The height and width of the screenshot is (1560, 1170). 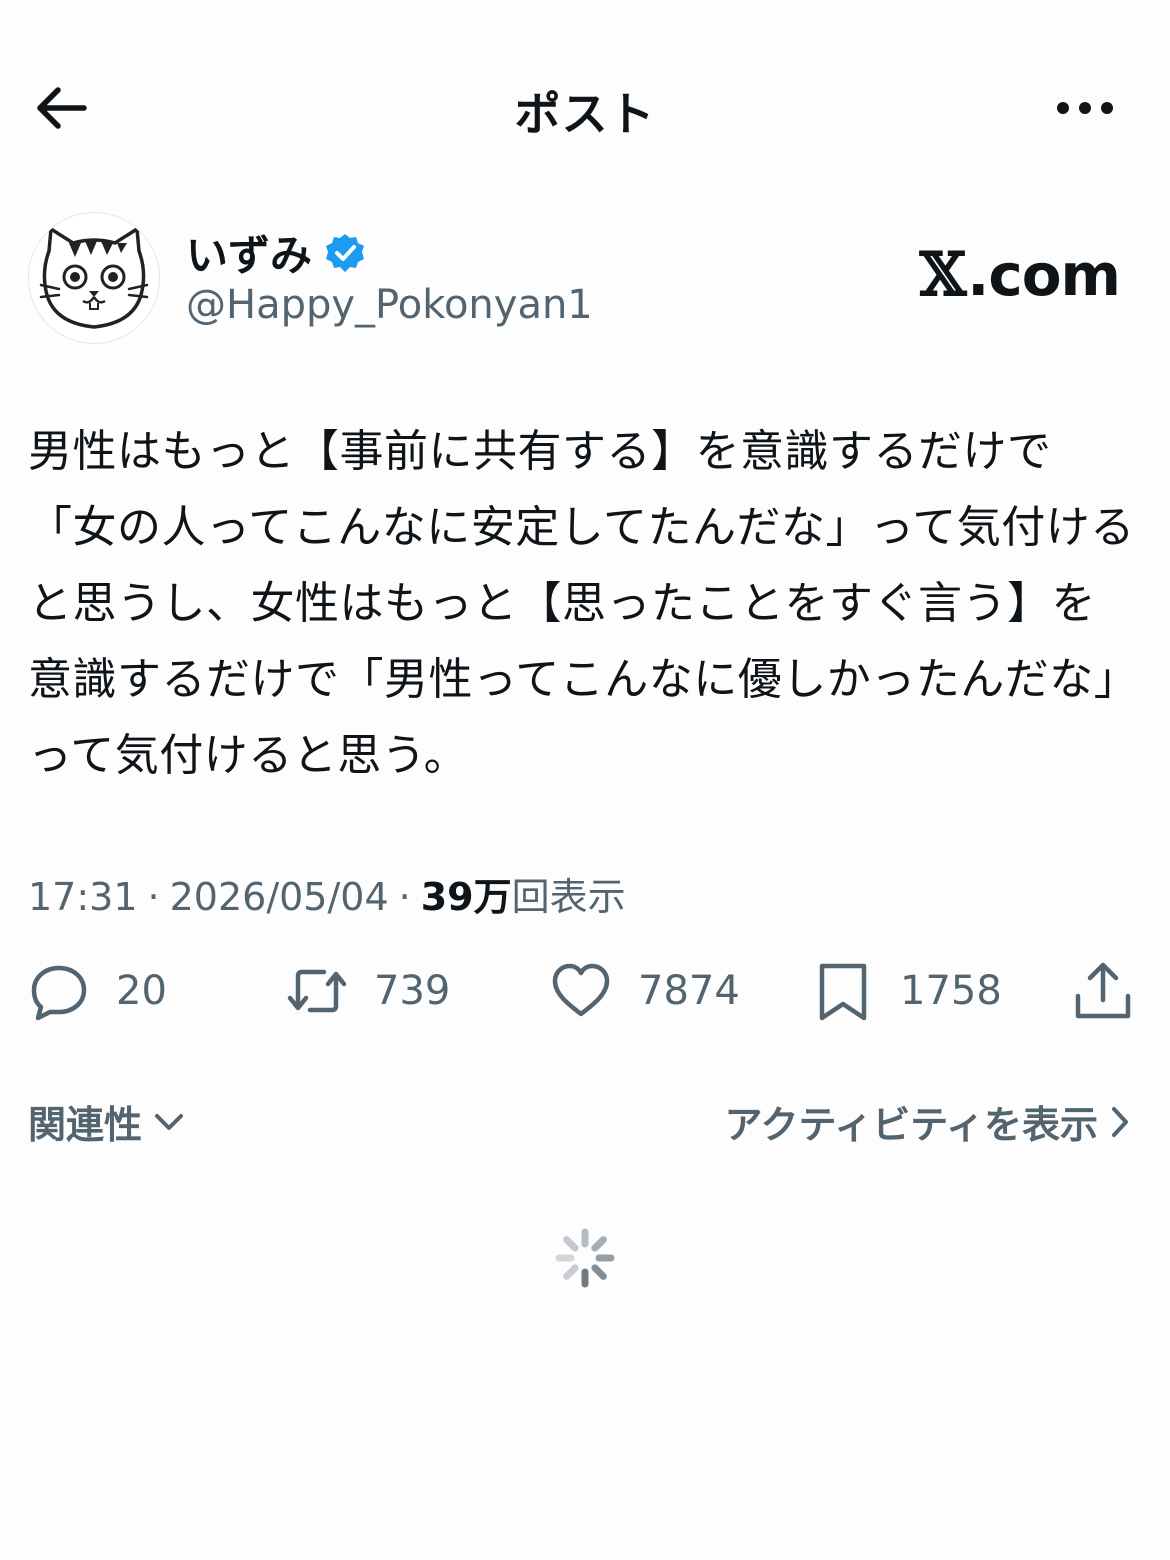 I want to click on bookmark-count: 1758, so click(x=951, y=991).